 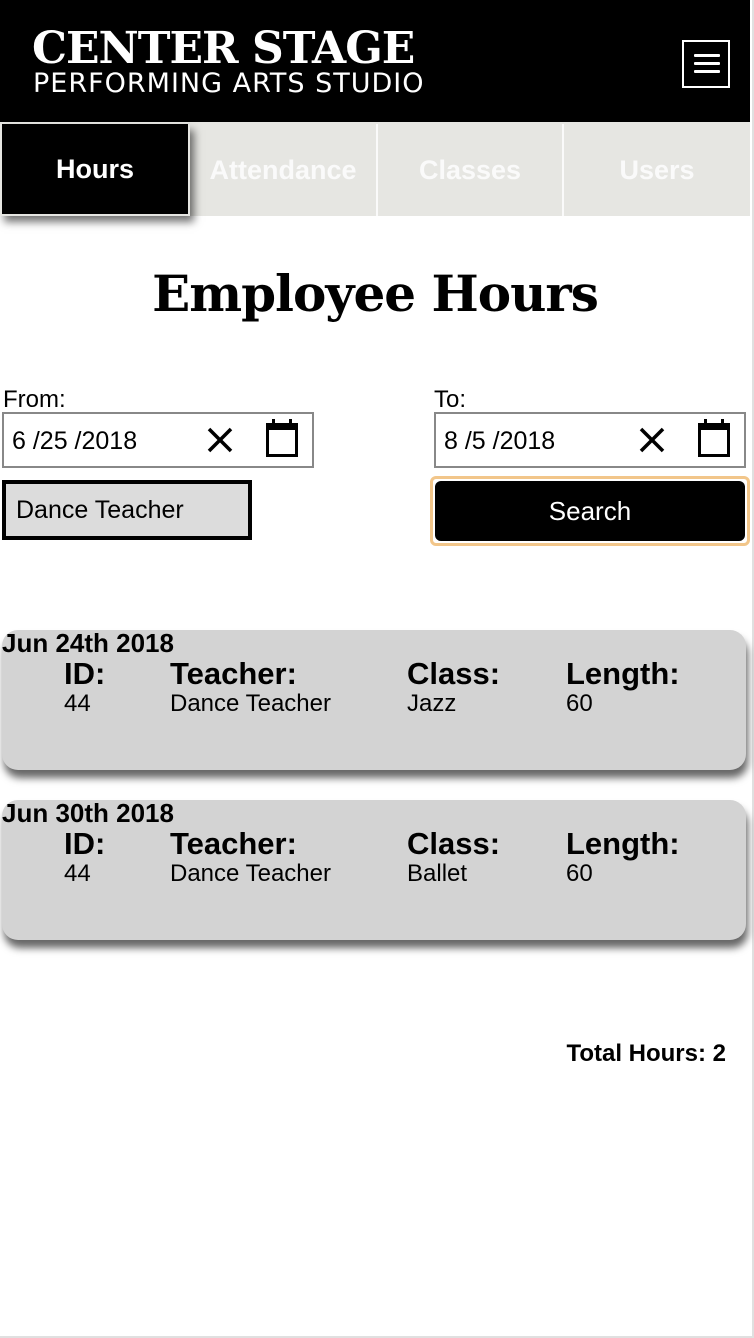 What do you see at coordinates (88, 643) in the screenshot?
I see `entry-date: Jun 24th 2018` at bounding box center [88, 643].